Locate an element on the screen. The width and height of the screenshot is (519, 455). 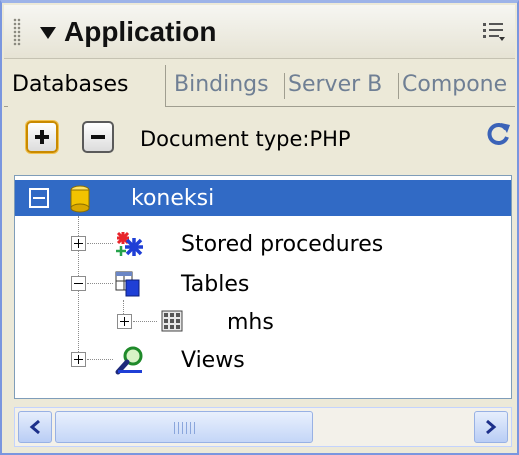
add-button is located at coordinates (42, 137).